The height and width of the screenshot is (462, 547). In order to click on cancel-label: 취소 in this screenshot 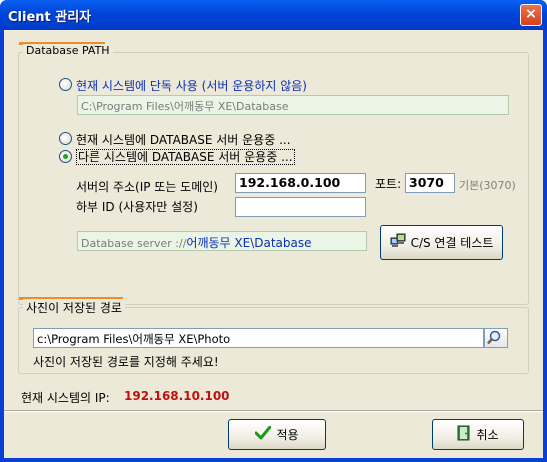, I will do `click(487, 435)`.